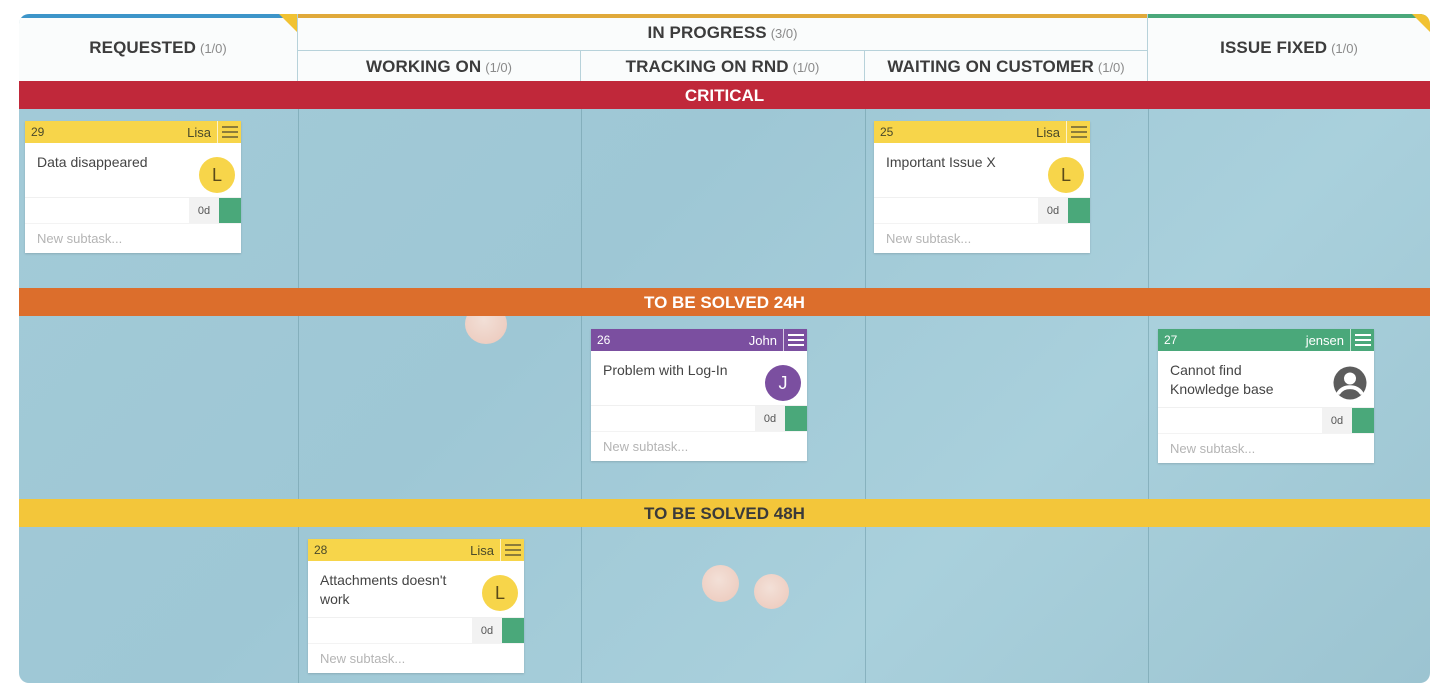 This screenshot has height=696, width=1456. I want to click on person-icon, so click(1350, 383).